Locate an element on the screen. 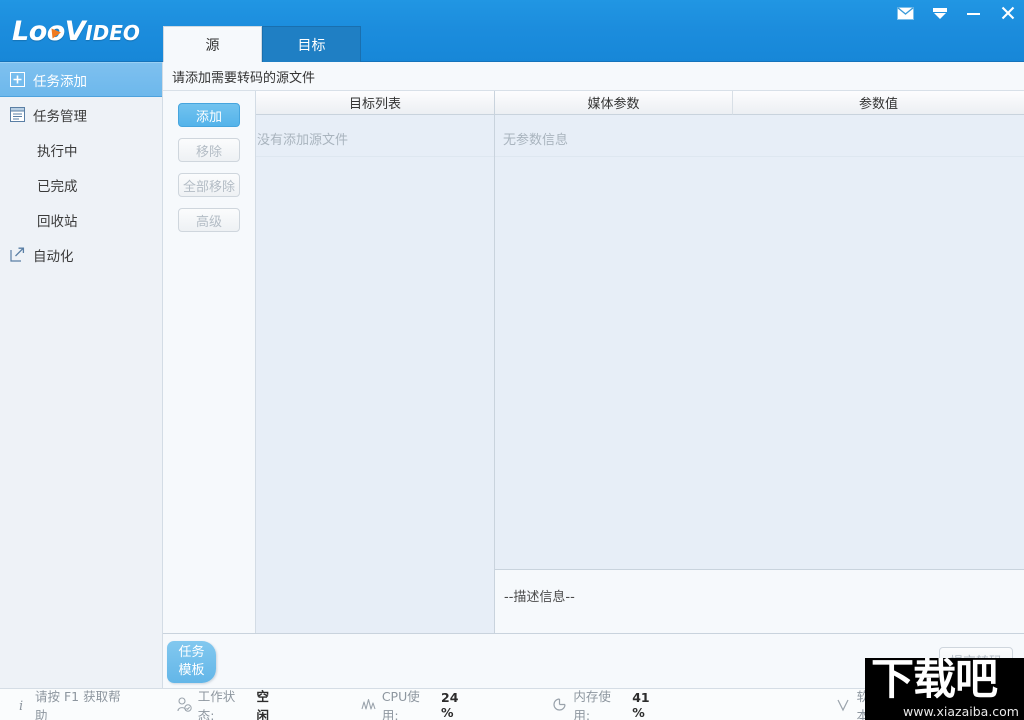 Image resolution: width=1024 pixels, height=720 pixels. media-params-header-label: 媒体参数 is located at coordinates (613, 104).